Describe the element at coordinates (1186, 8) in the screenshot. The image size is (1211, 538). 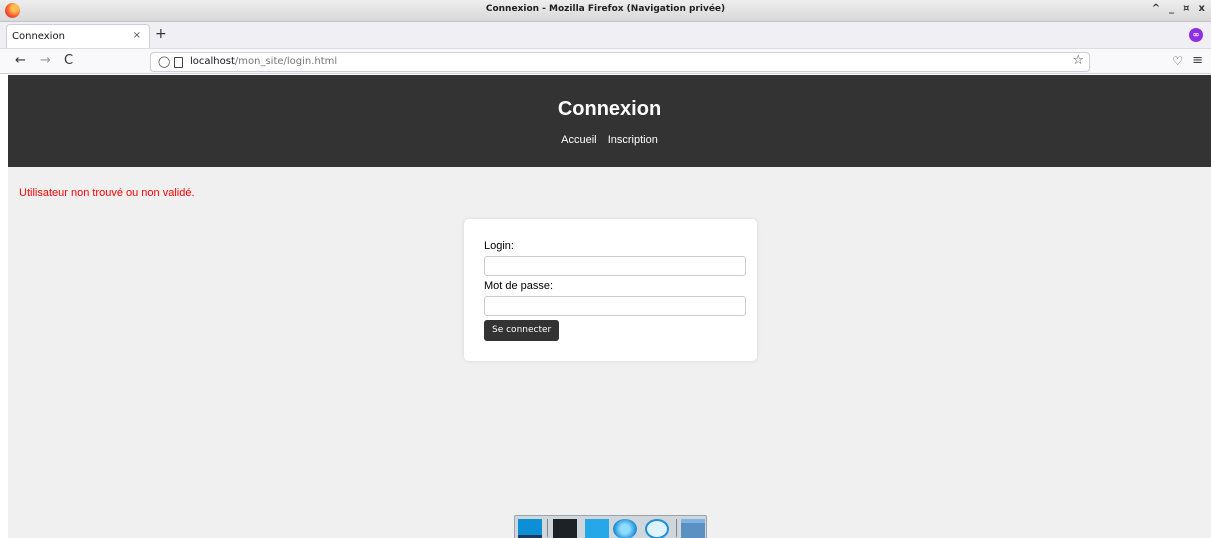
I see `window-maximize-button: ¤` at that location.